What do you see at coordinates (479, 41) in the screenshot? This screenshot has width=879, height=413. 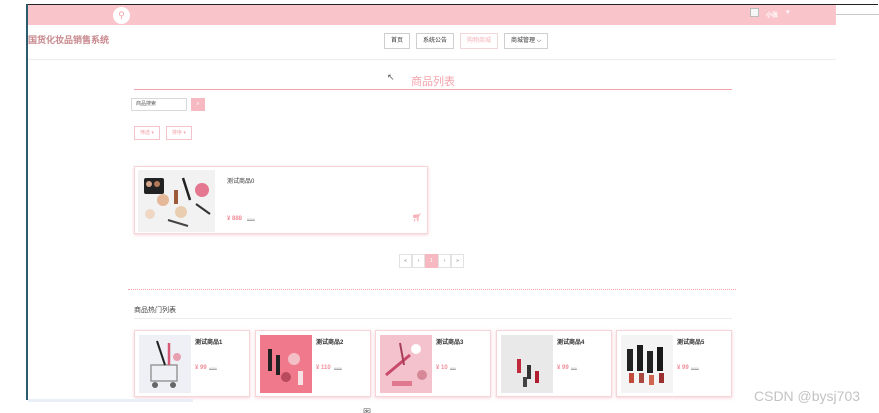 I see `nav-item-shop: 购物商城` at bounding box center [479, 41].